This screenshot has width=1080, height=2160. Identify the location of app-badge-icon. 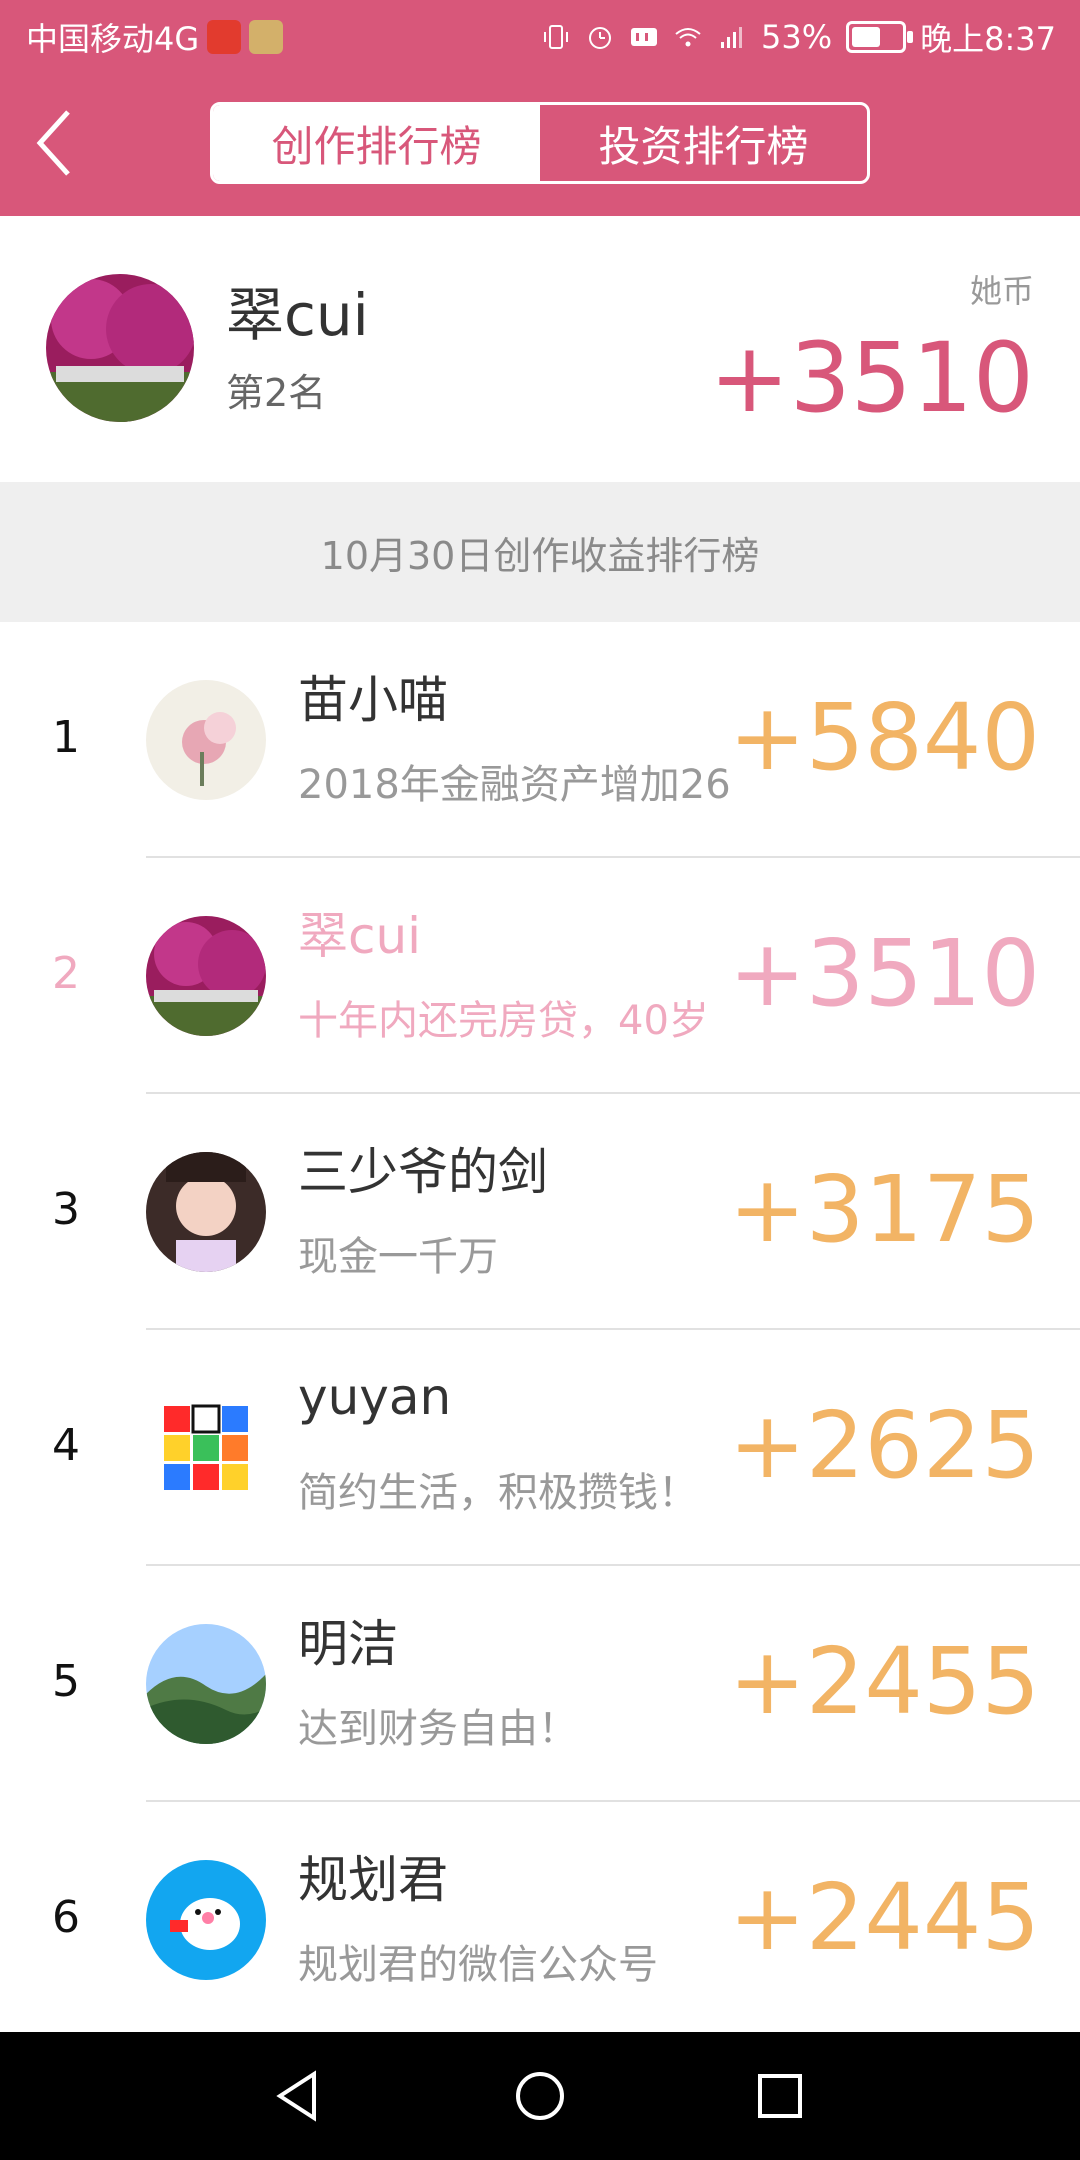
(266, 37).